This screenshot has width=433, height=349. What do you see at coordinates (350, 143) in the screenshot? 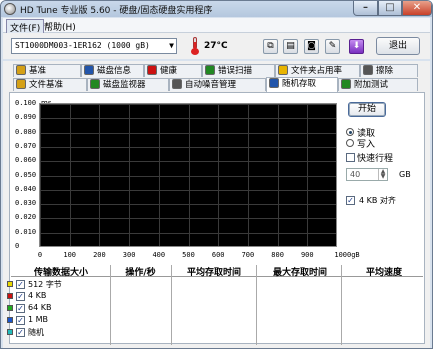
I see `write-radio` at bounding box center [350, 143].